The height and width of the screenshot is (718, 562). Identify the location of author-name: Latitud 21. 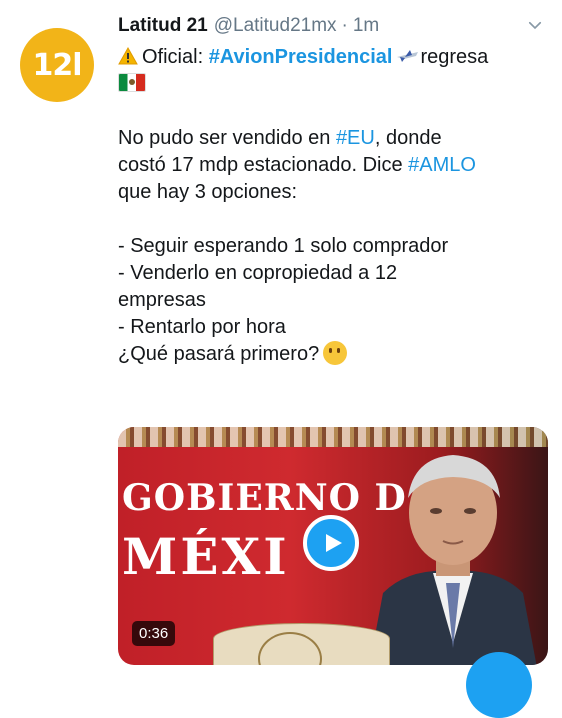
(163, 26).